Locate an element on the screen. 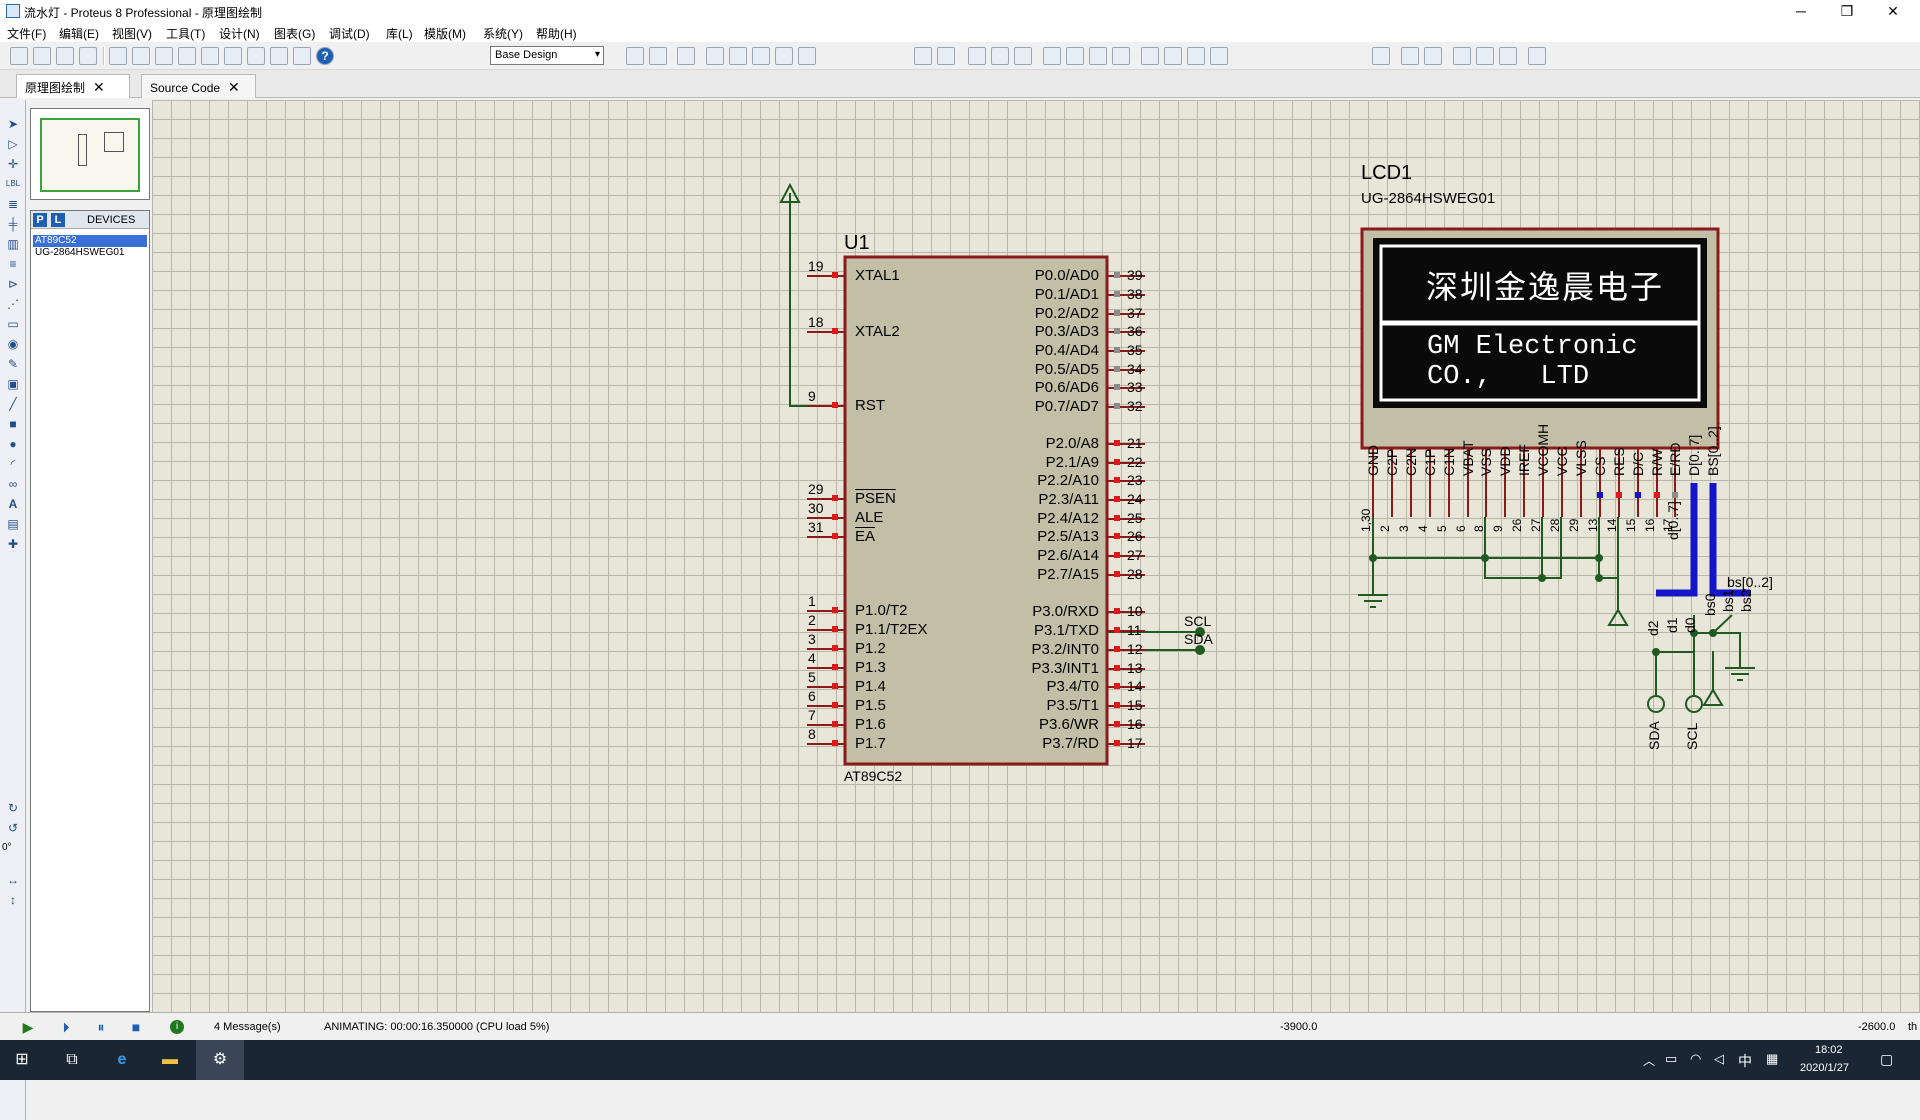 Image resolution: width=1920 pixels, height=1120 pixels. new-file-icon is located at coordinates (19, 56).